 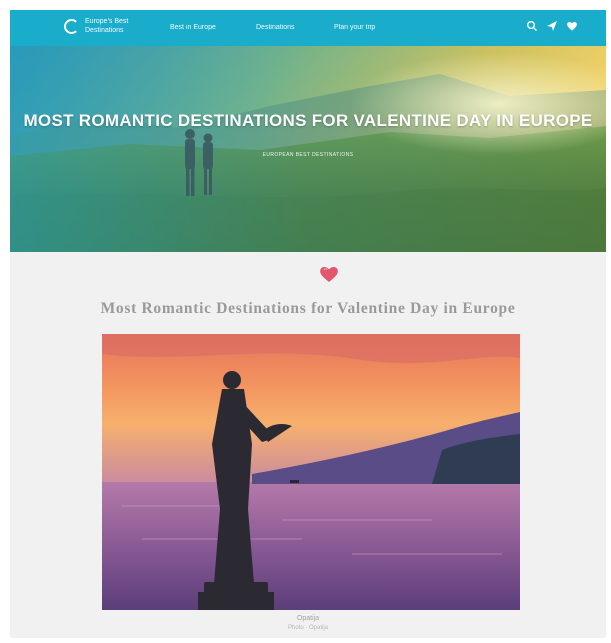 What do you see at coordinates (193, 27) in the screenshot?
I see `nav-link-best-in-europe: Best in Europe` at bounding box center [193, 27].